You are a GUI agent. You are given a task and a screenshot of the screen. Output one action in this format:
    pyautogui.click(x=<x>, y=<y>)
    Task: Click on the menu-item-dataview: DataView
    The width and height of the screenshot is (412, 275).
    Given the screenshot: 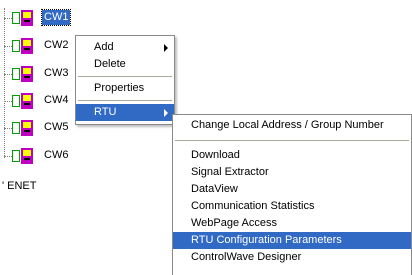 What is the action you would take?
    pyautogui.click(x=292, y=189)
    